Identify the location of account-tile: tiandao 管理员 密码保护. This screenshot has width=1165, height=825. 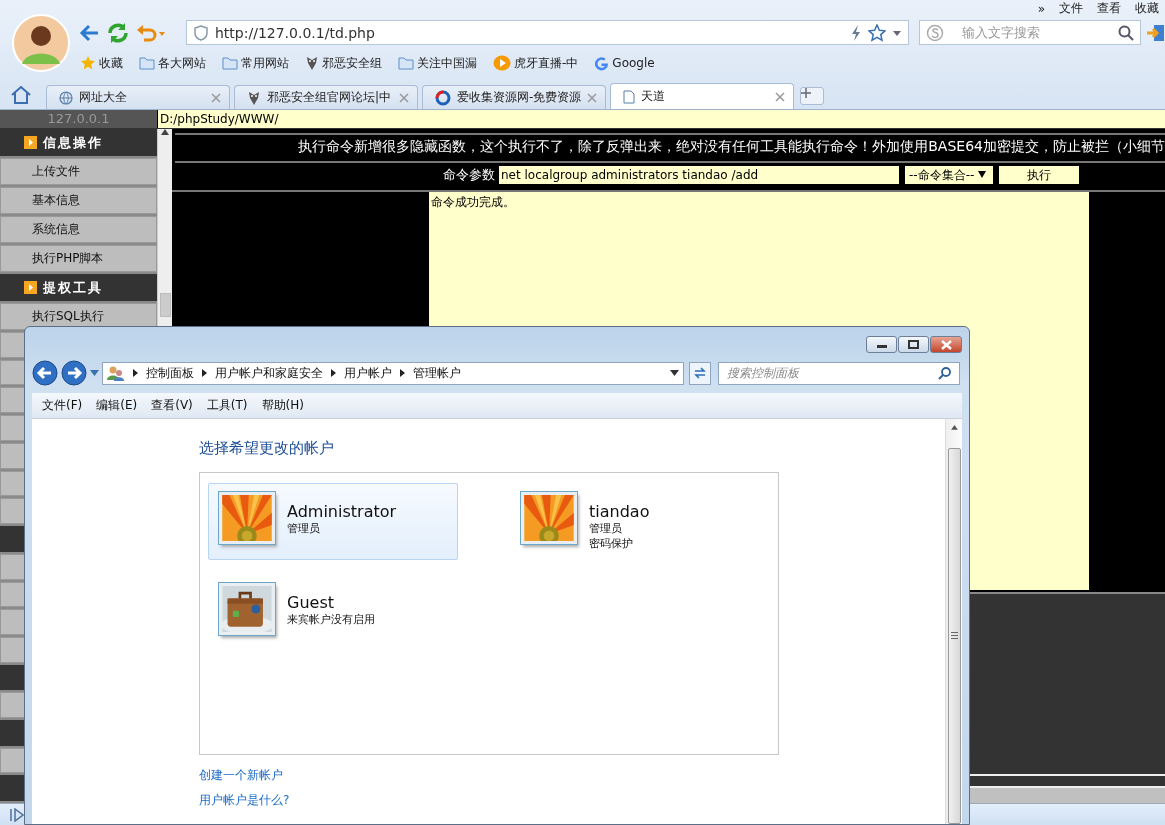
(635, 521).